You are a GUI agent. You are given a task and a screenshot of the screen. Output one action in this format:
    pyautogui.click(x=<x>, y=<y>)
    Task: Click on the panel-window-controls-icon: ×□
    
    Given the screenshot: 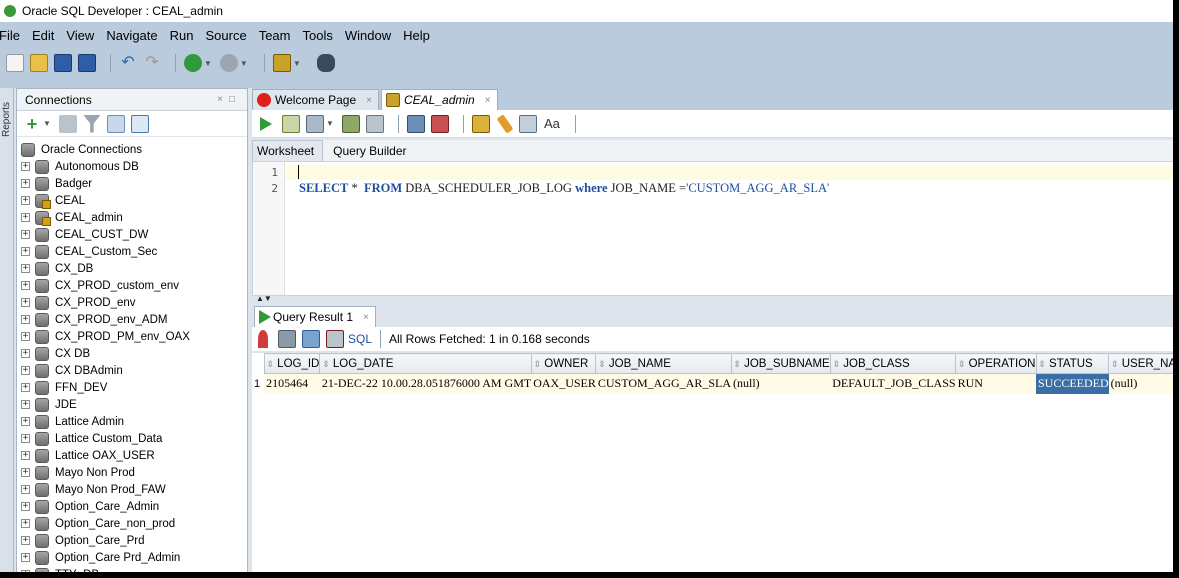 What is the action you would take?
    pyautogui.click(x=229, y=99)
    